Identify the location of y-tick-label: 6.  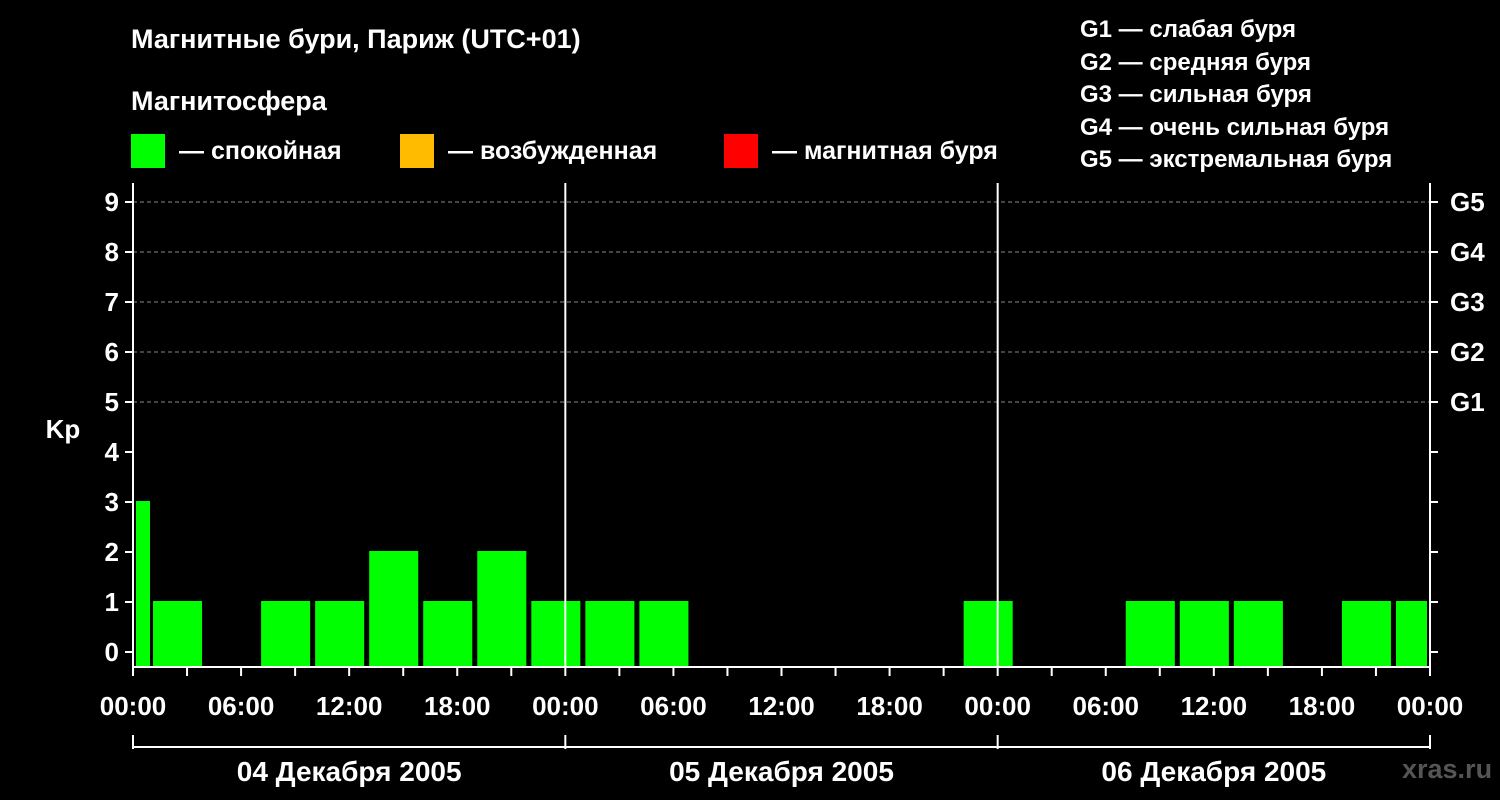
(112, 352).